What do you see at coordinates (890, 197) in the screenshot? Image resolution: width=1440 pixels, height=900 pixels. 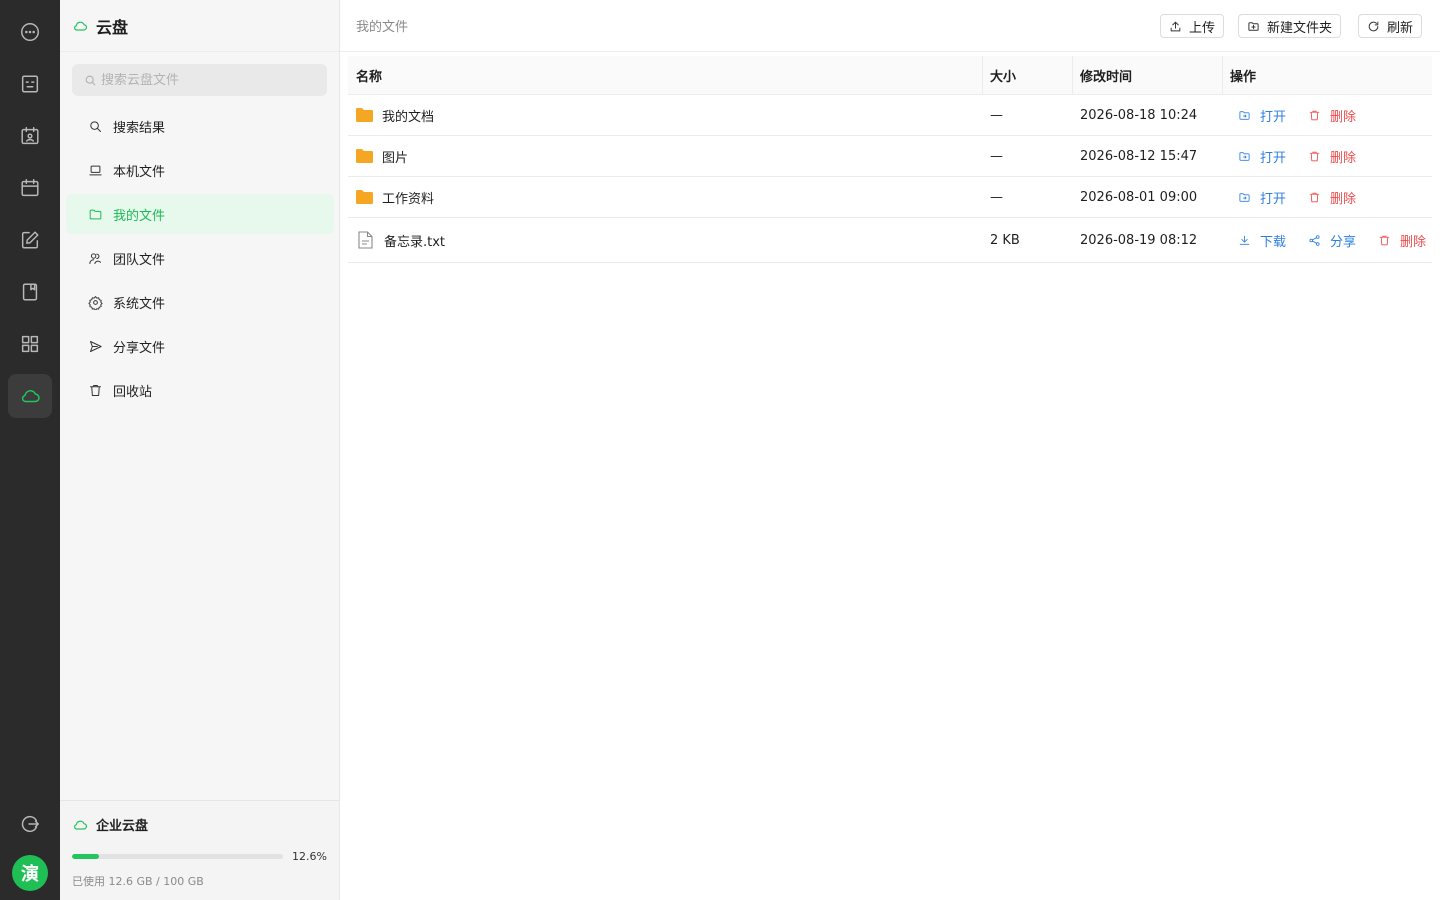 I see `table-row: 工作资料 — 2026-08-01 09:00 打开 删除` at bounding box center [890, 197].